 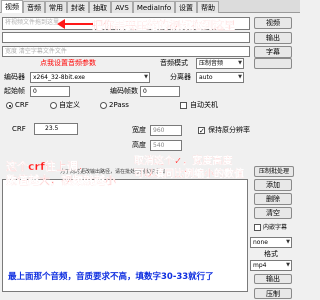 I want to click on tab-bar: 视频 音频 常用 封装 抽取 AVS MediaInfo 设置 帮助, so click(x=150, y=6).